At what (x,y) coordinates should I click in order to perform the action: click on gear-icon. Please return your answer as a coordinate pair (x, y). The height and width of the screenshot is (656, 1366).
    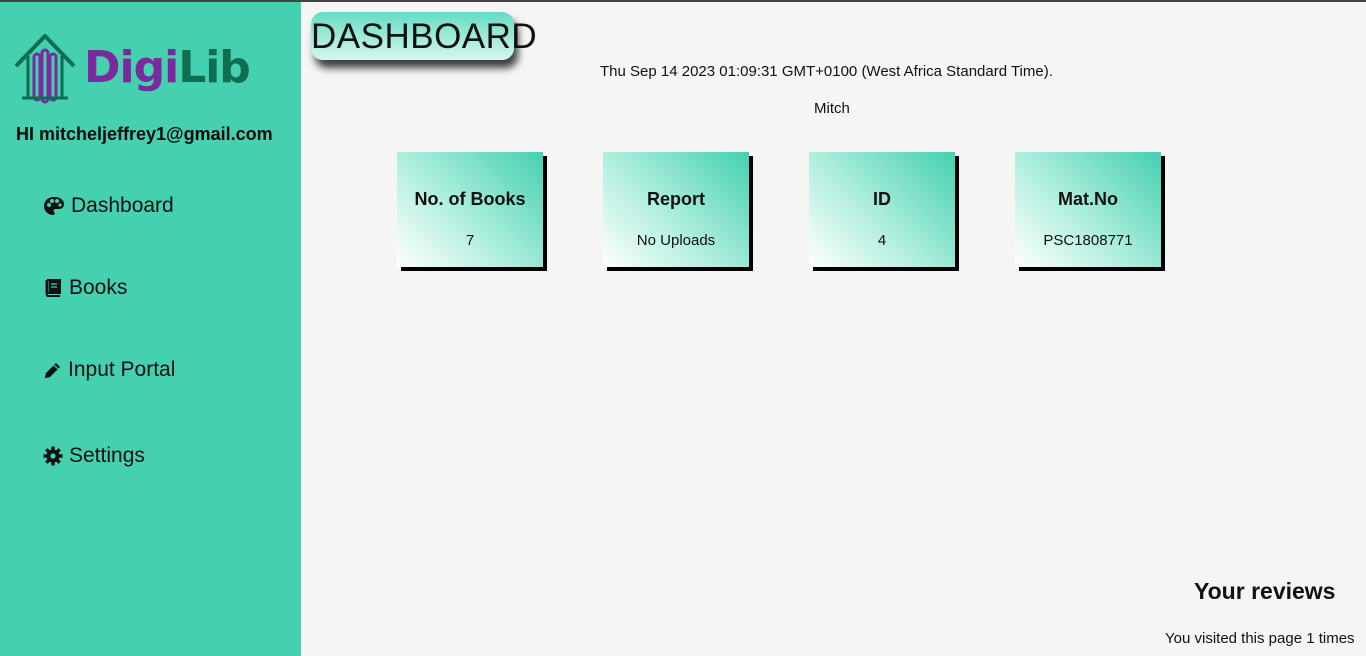
    Looking at the image, I should click on (53, 456).